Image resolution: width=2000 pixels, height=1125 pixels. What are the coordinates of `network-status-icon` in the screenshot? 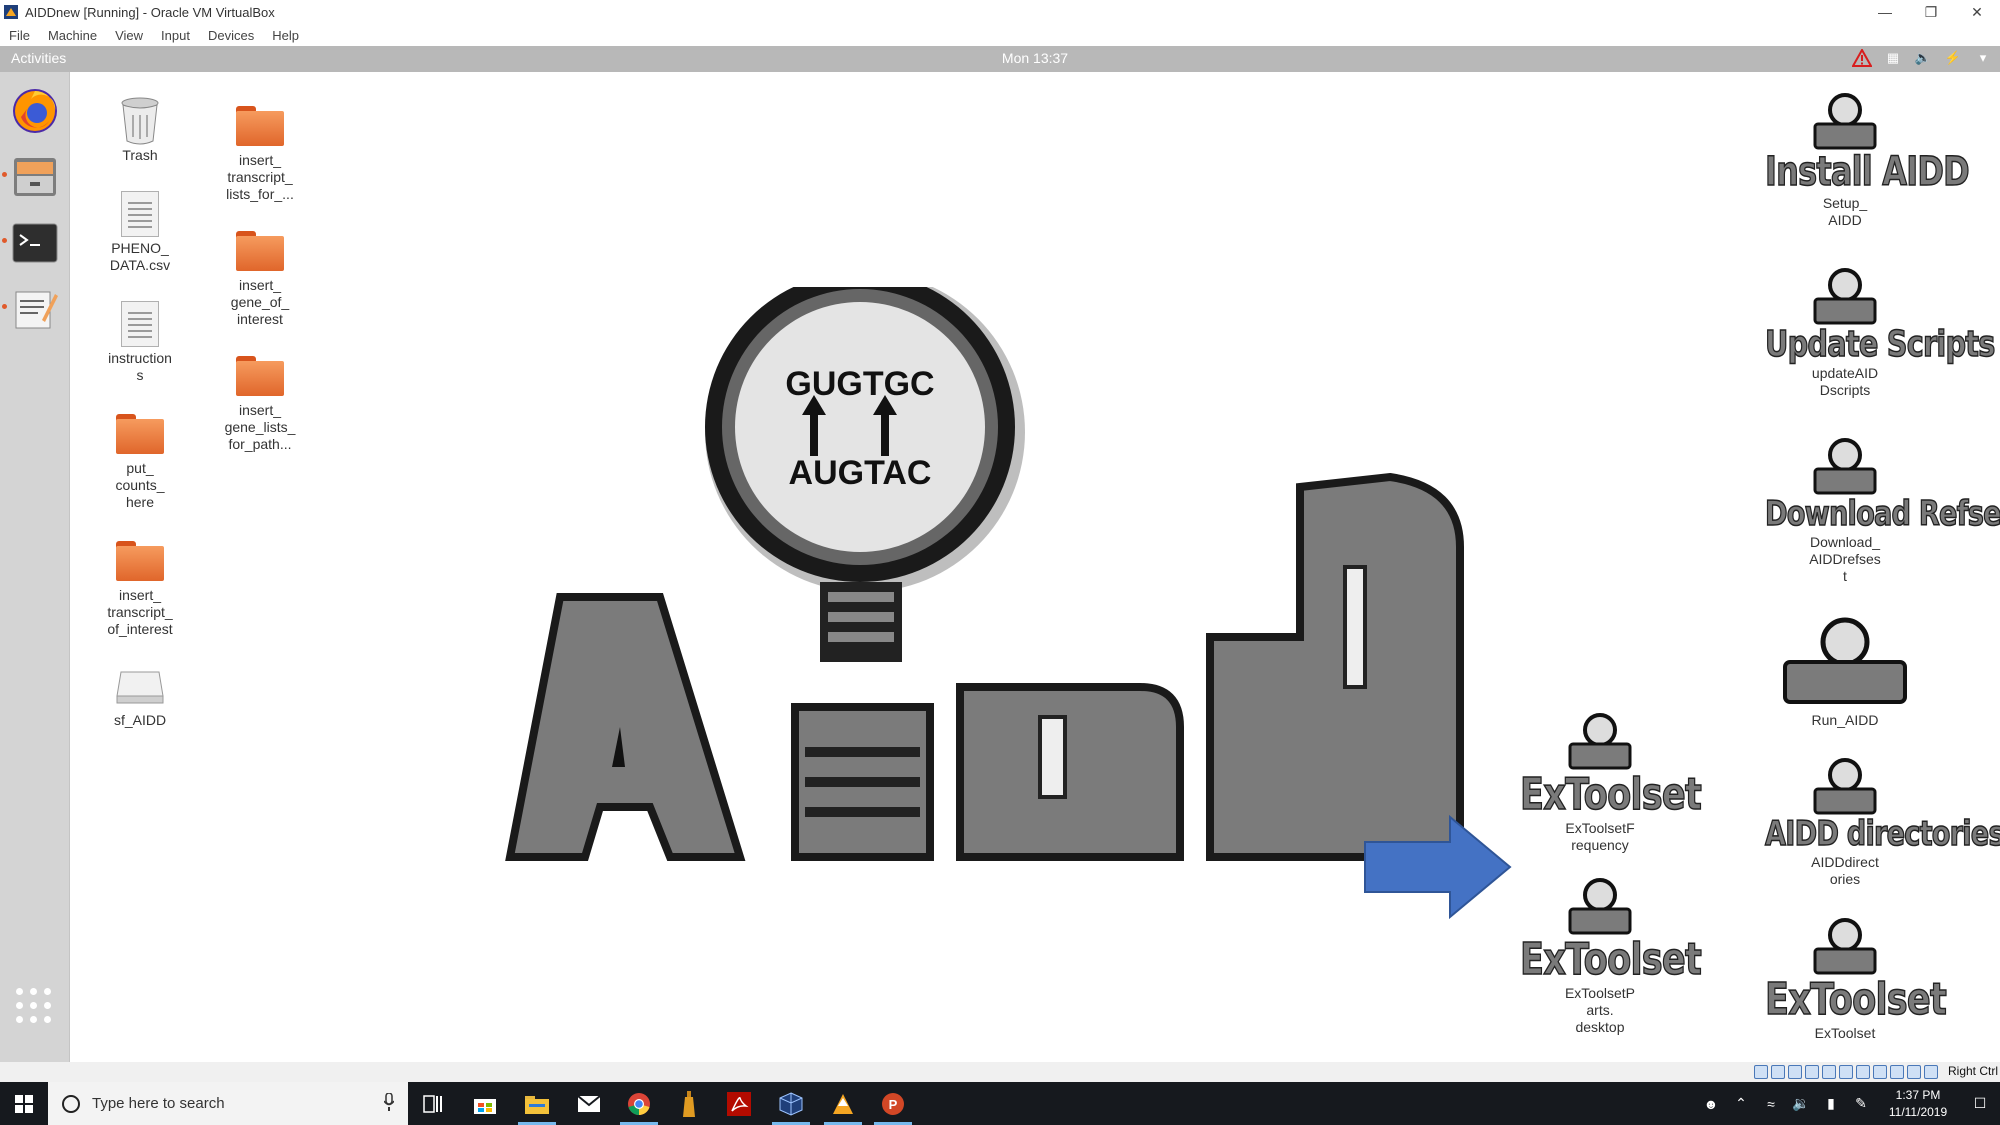 It's located at (1812, 1072).